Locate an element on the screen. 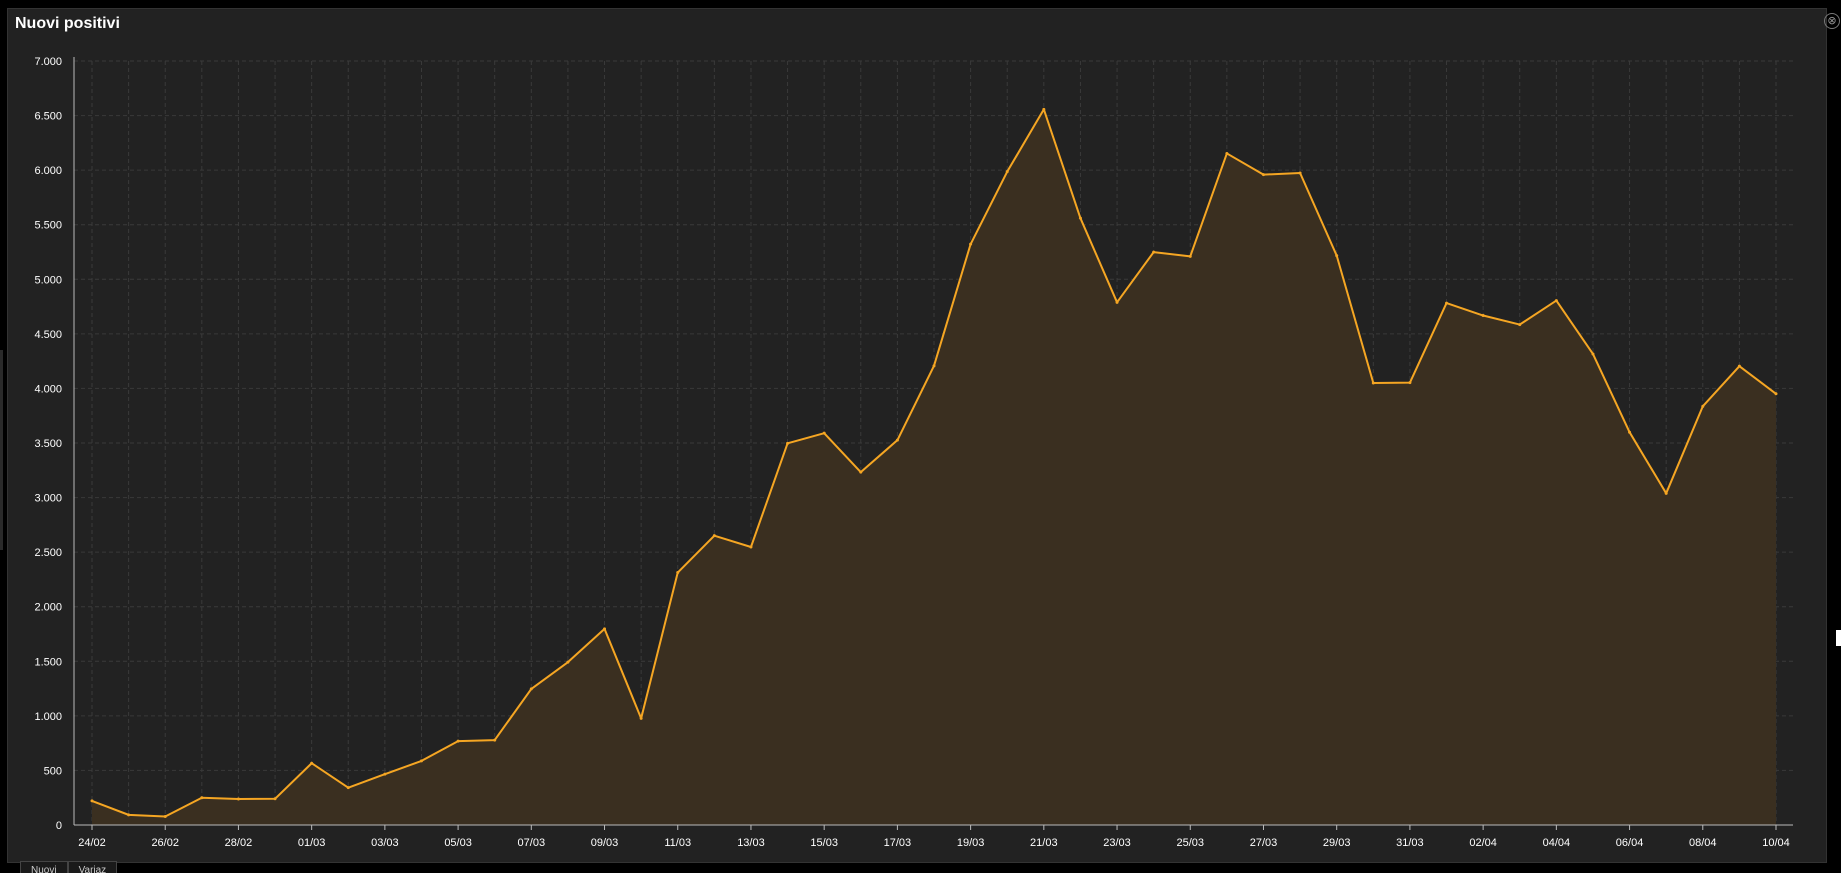 This screenshot has height=873, width=1841. x-tick-label: 27/03 is located at coordinates (1264, 843).